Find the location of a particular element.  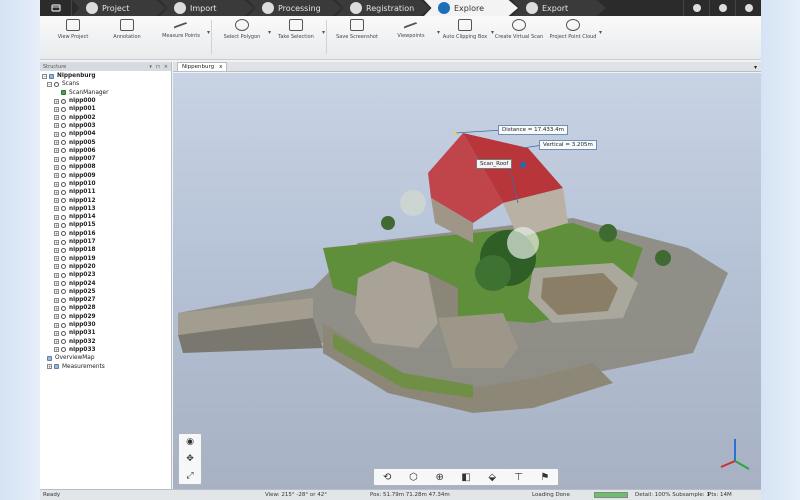

tree-scan-item: + nipp009 is located at coordinates (106, 176).